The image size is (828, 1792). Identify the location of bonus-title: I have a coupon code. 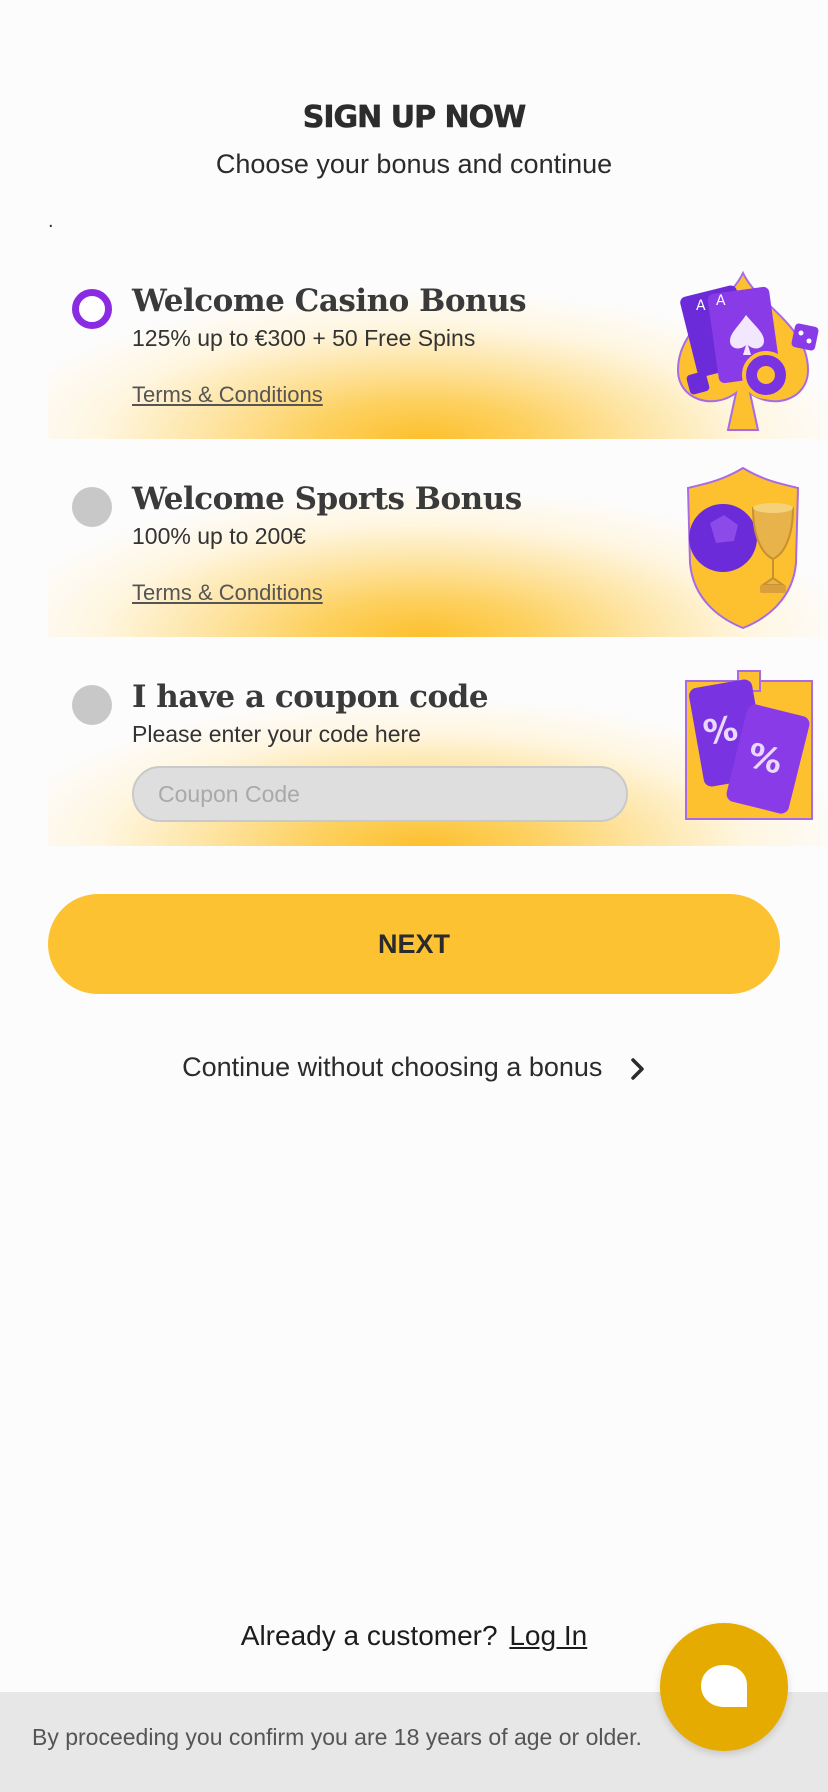
(310, 697).